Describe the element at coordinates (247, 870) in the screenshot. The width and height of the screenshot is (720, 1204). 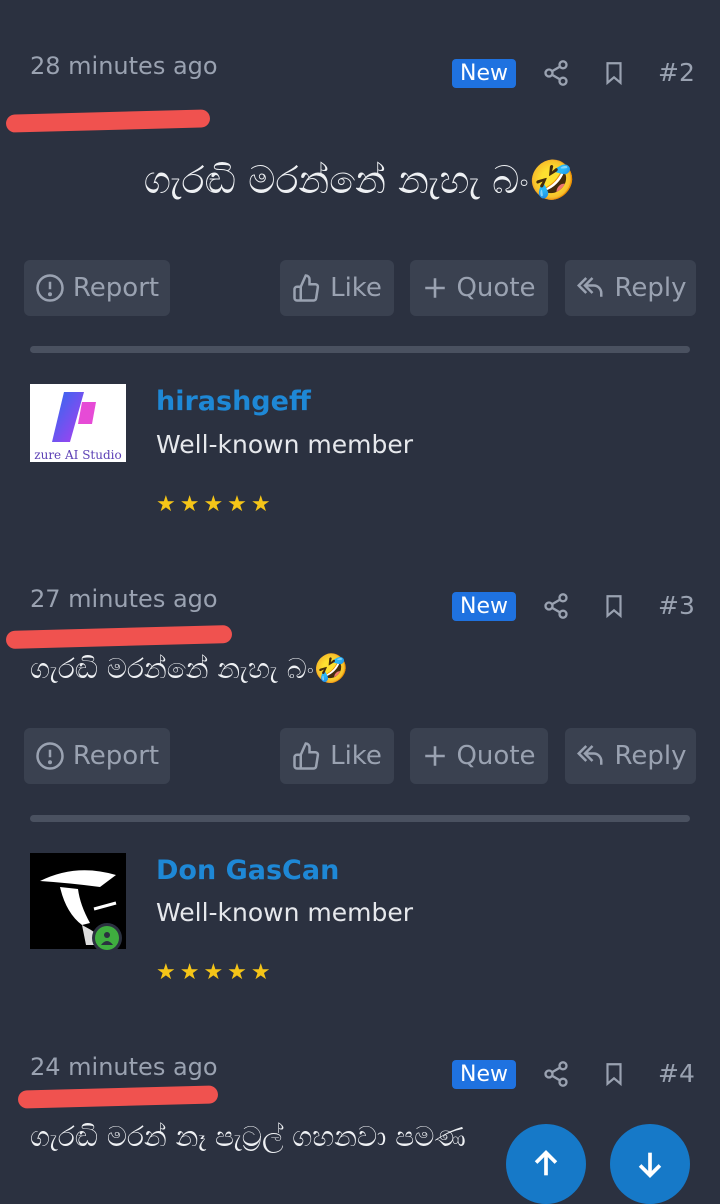
I see `username: Don GasCan` at that location.